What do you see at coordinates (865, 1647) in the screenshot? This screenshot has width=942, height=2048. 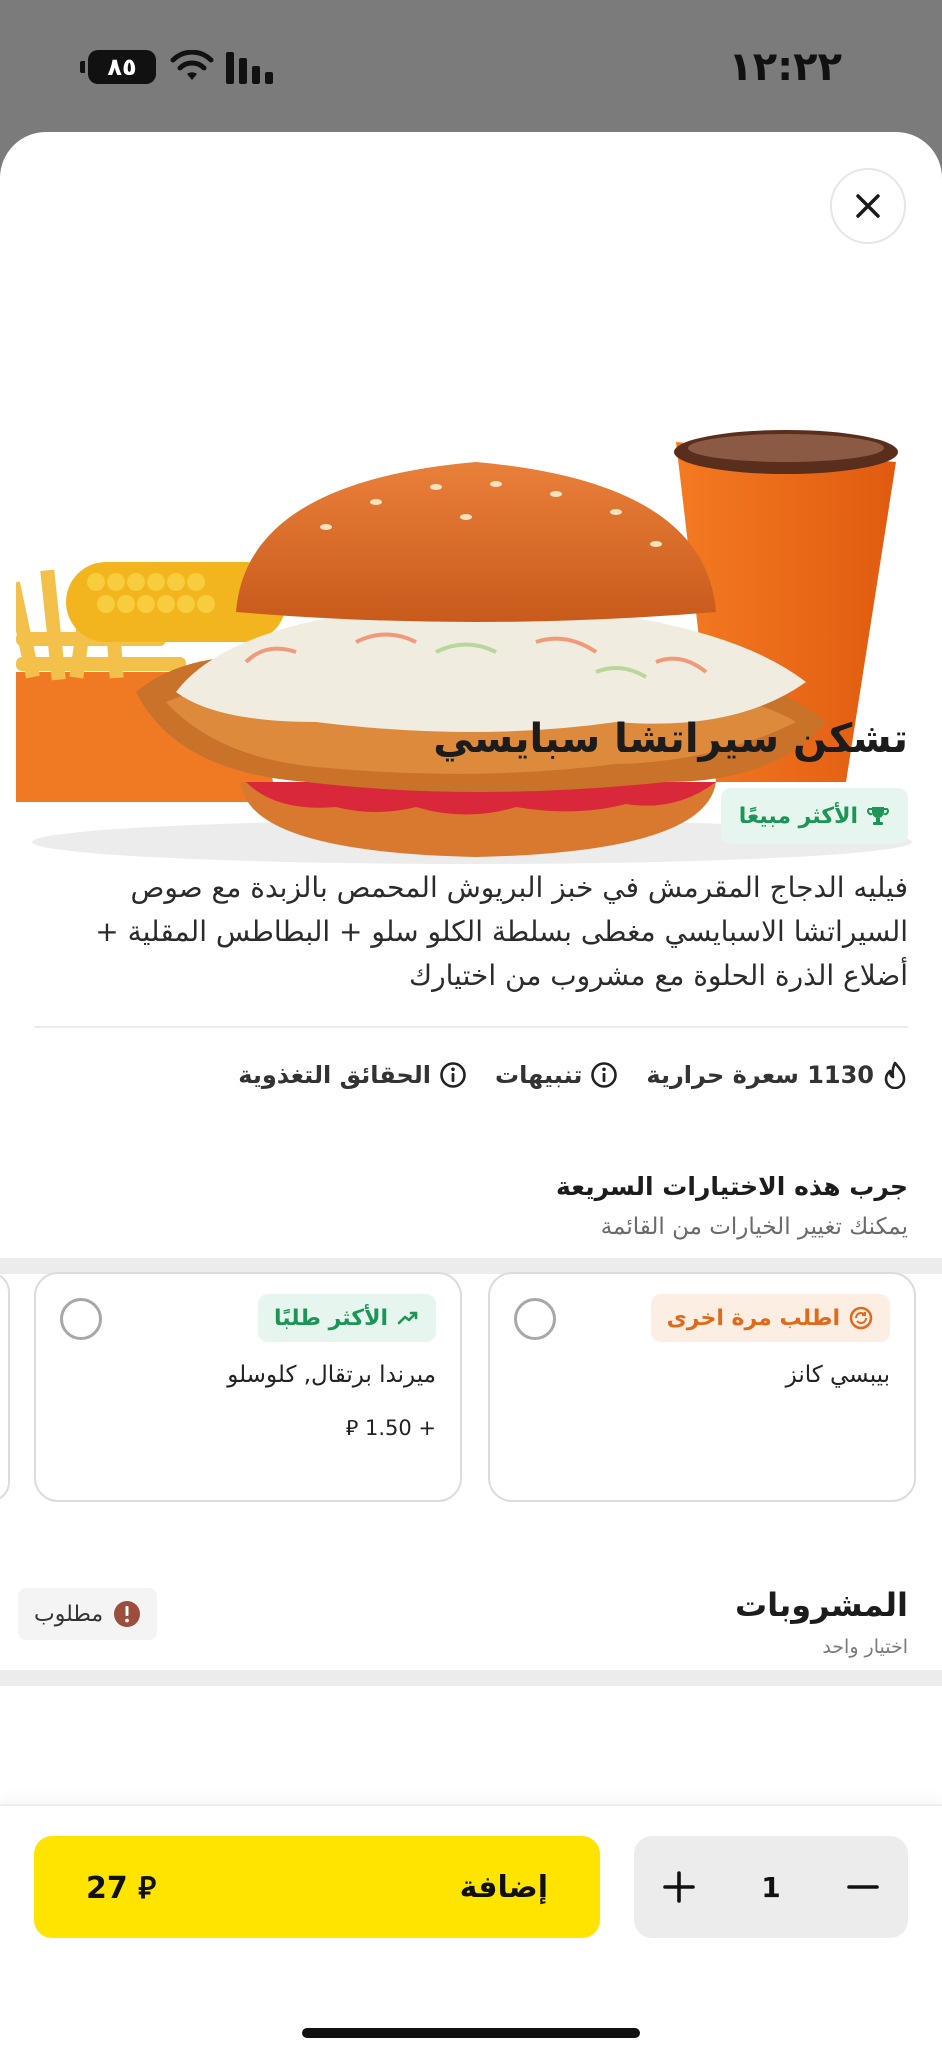 I see `drinks-section-subtitle: اختيار واحد` at bounding box center [865, 1647].